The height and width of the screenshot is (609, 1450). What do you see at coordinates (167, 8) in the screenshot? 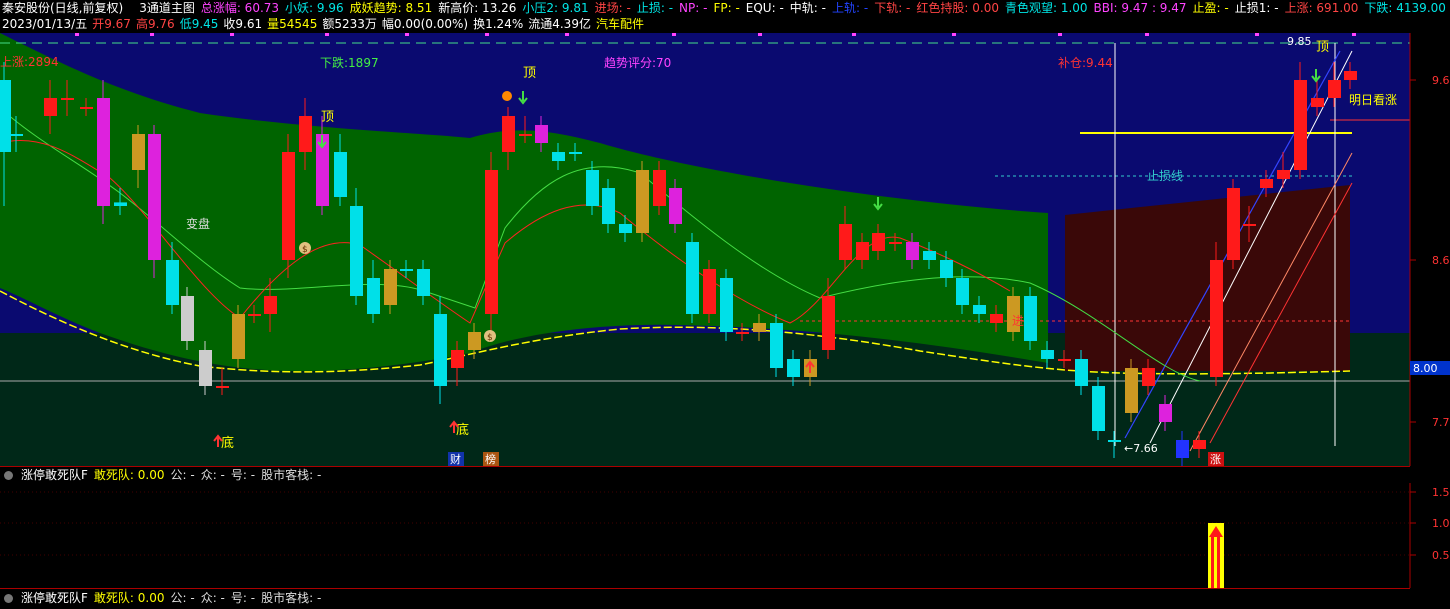
I see `template-name: 3通道主图` at bounding box center [167, 8].